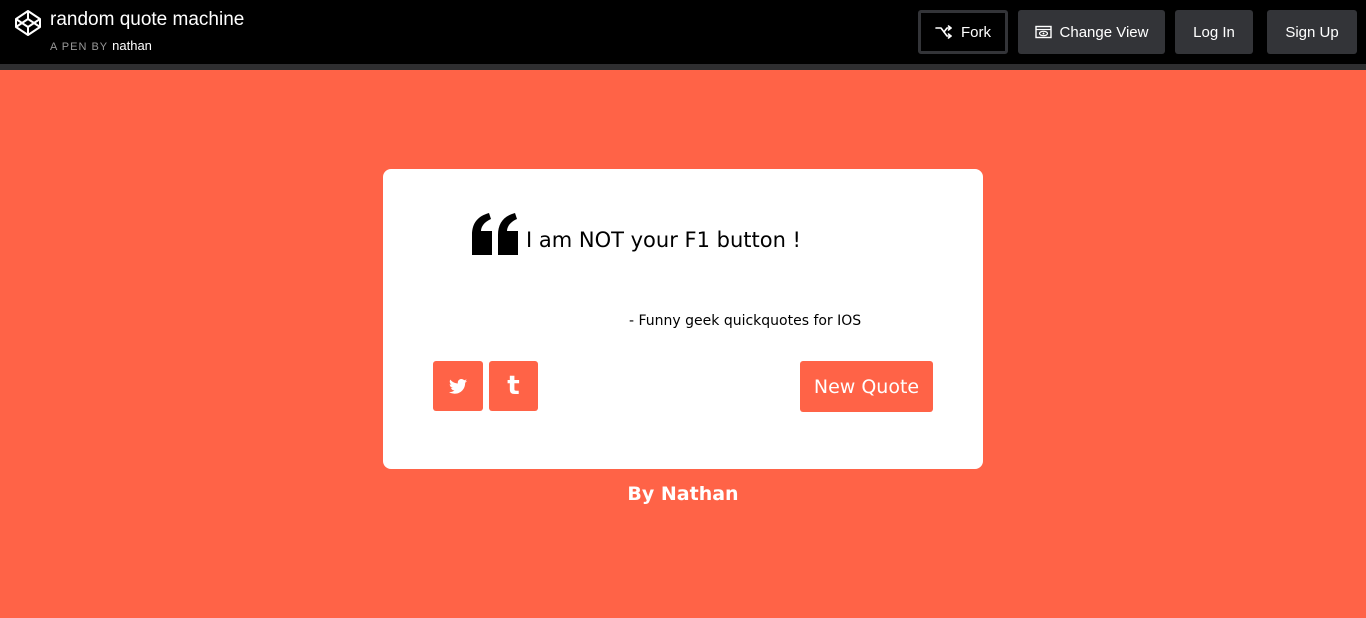 This screenshot has height=618, width=1366. Describe the element at coordinates (147, 19) in the screenshot. I see `pen-title: random quote machine` at that location.